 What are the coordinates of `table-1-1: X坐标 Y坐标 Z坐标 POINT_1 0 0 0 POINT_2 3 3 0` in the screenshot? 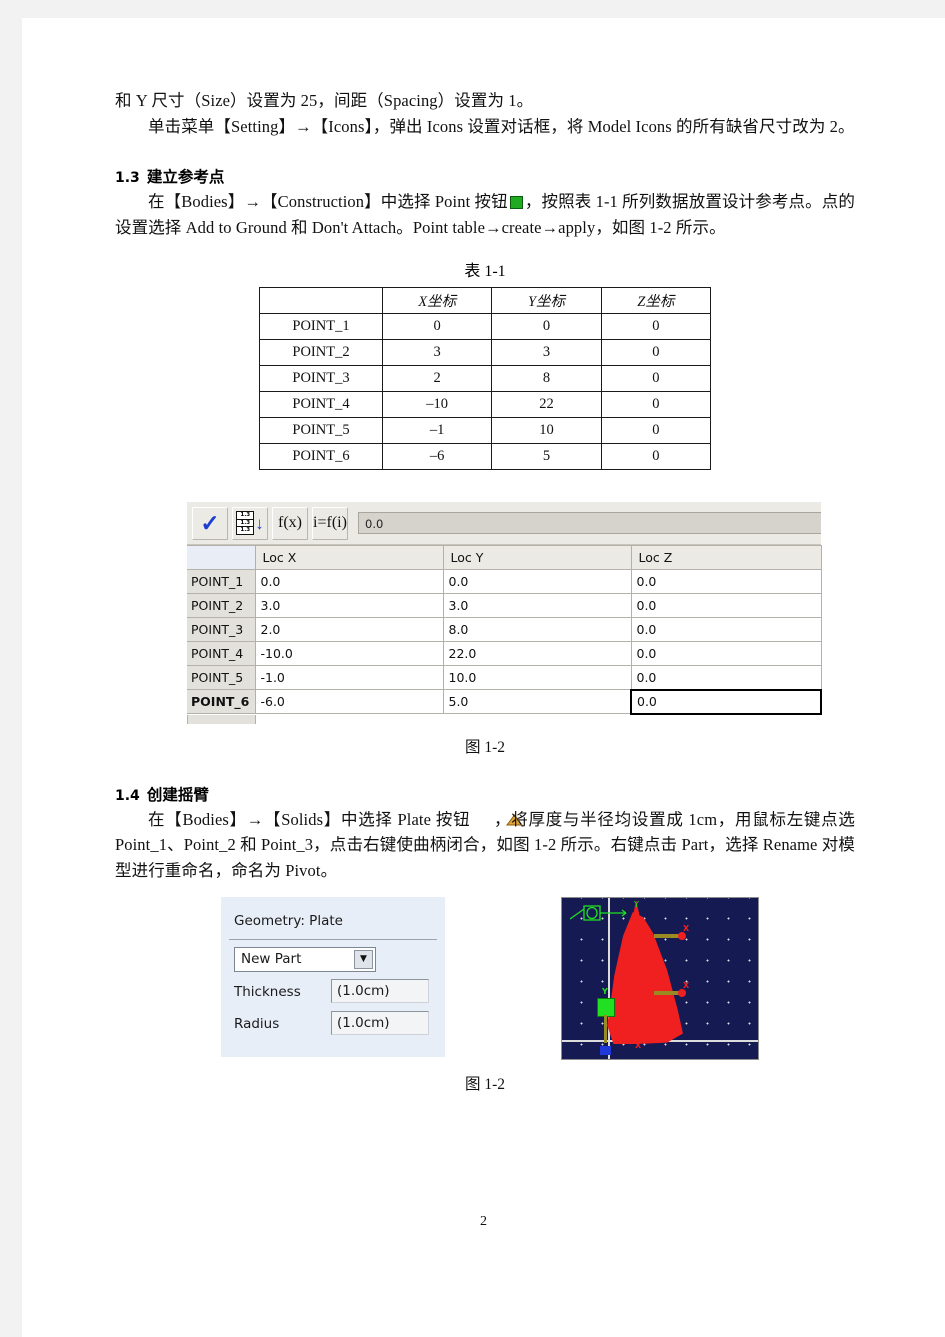 It's located at (485, 378).